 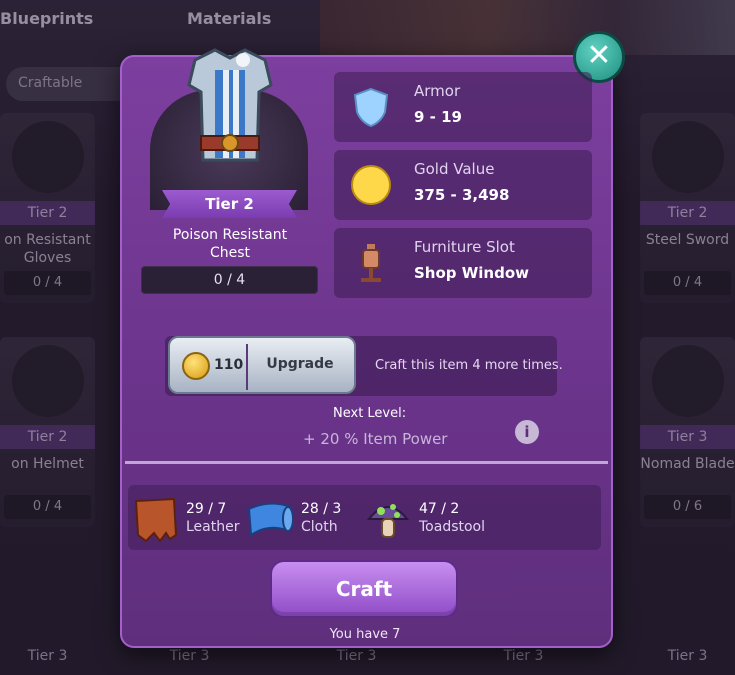 What do you see at coordinates (463, 263) in the screenshot?
I see `furniture-slot-stat: Furniture Slot Shop Window` at bounding box center [463, 263].